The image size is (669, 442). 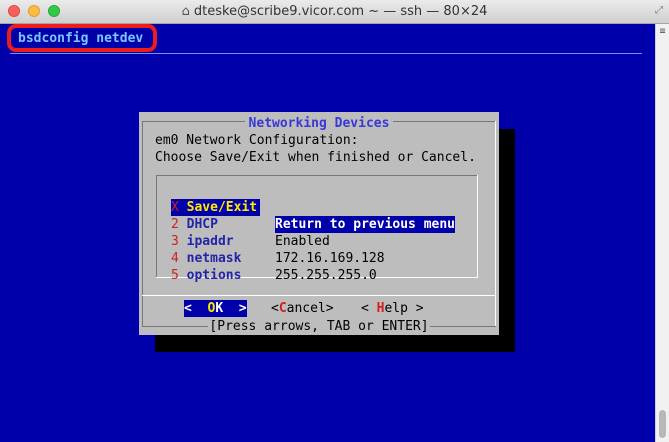 What do you see at coordinates (319, 123) in the screenshot?
I see `dialog-title: Networking Devices` at bounding box center [319, 123].